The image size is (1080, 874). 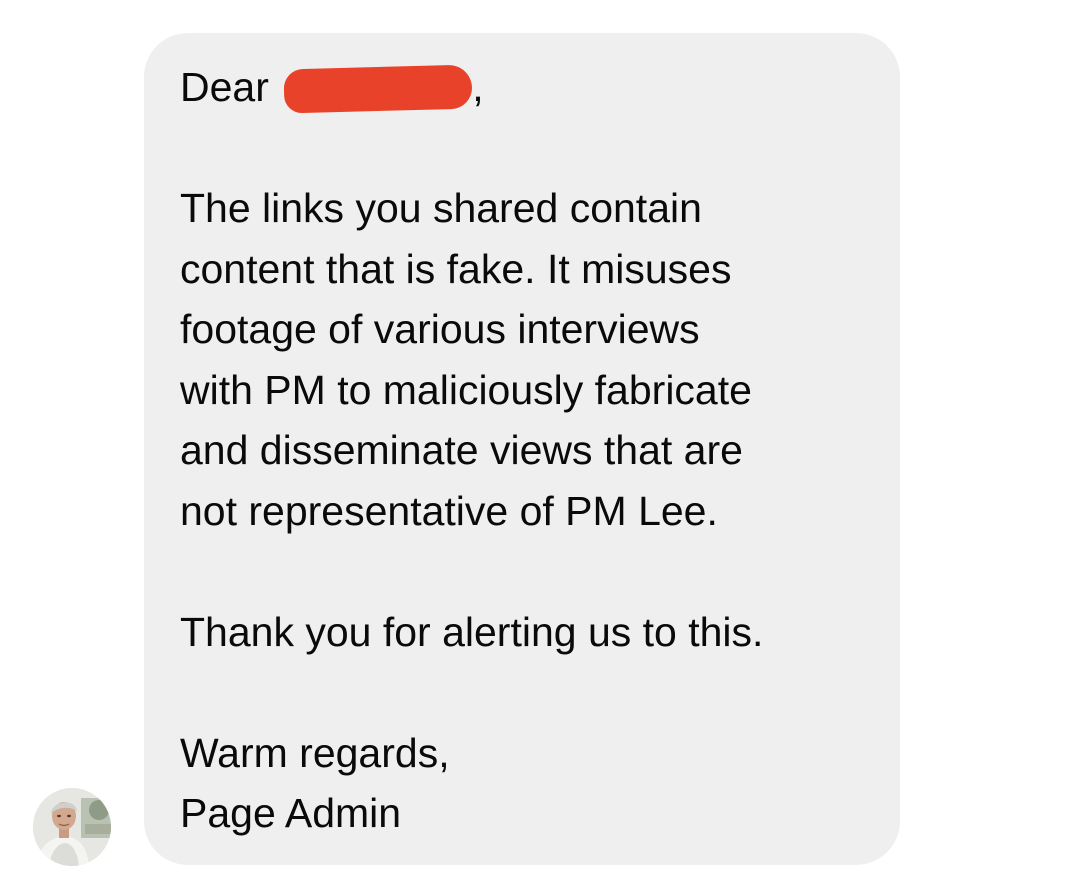 What do you see at coordinates (440, 329) in the screenshot?
I see `body-line: footage of various interviews` at bounding box center [440, 329].